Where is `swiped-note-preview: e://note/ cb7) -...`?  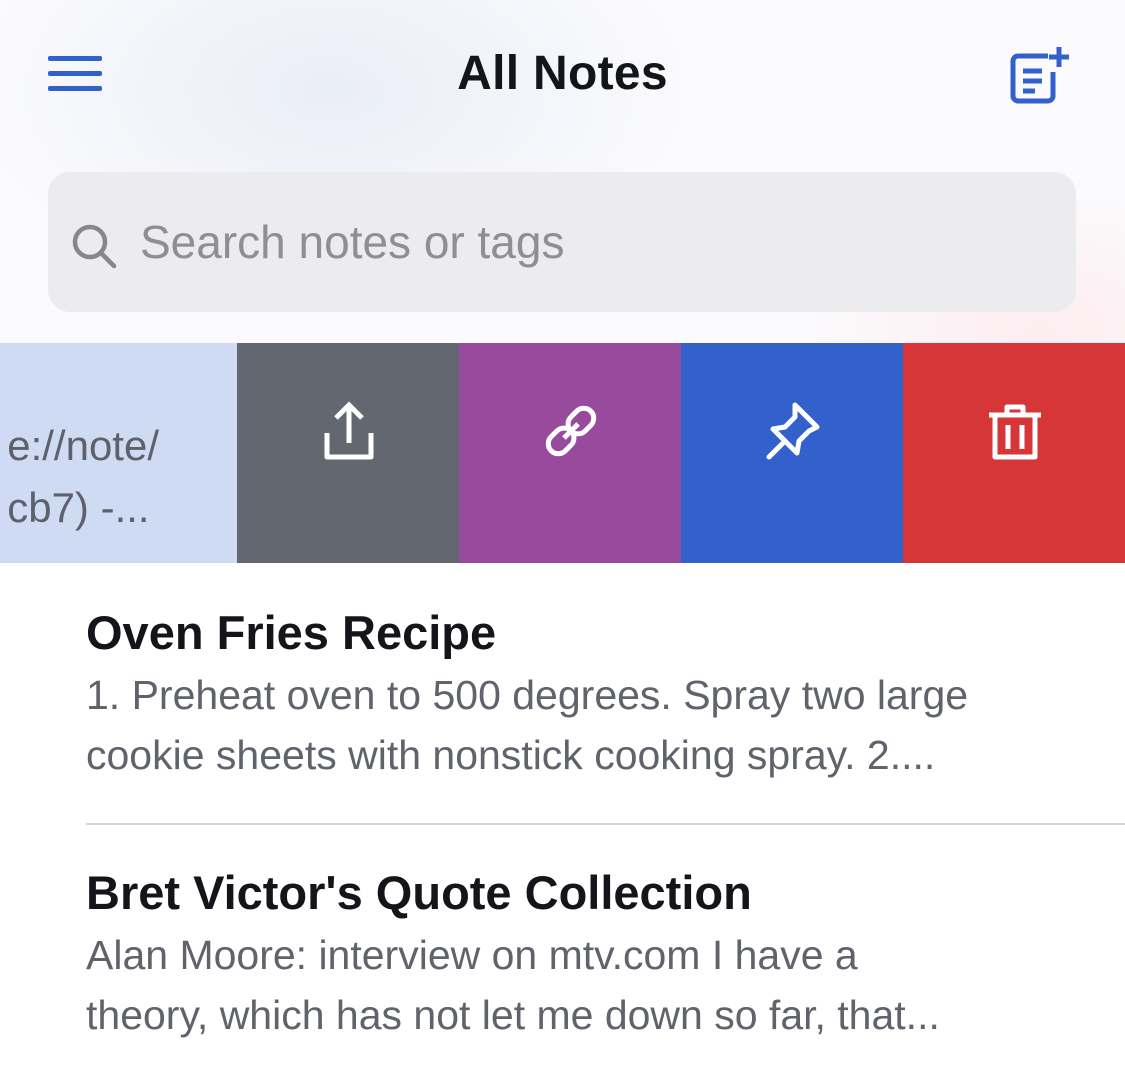
swiped-note-preview: e://note/ cb7) -... is located at coordinates (83, 477).